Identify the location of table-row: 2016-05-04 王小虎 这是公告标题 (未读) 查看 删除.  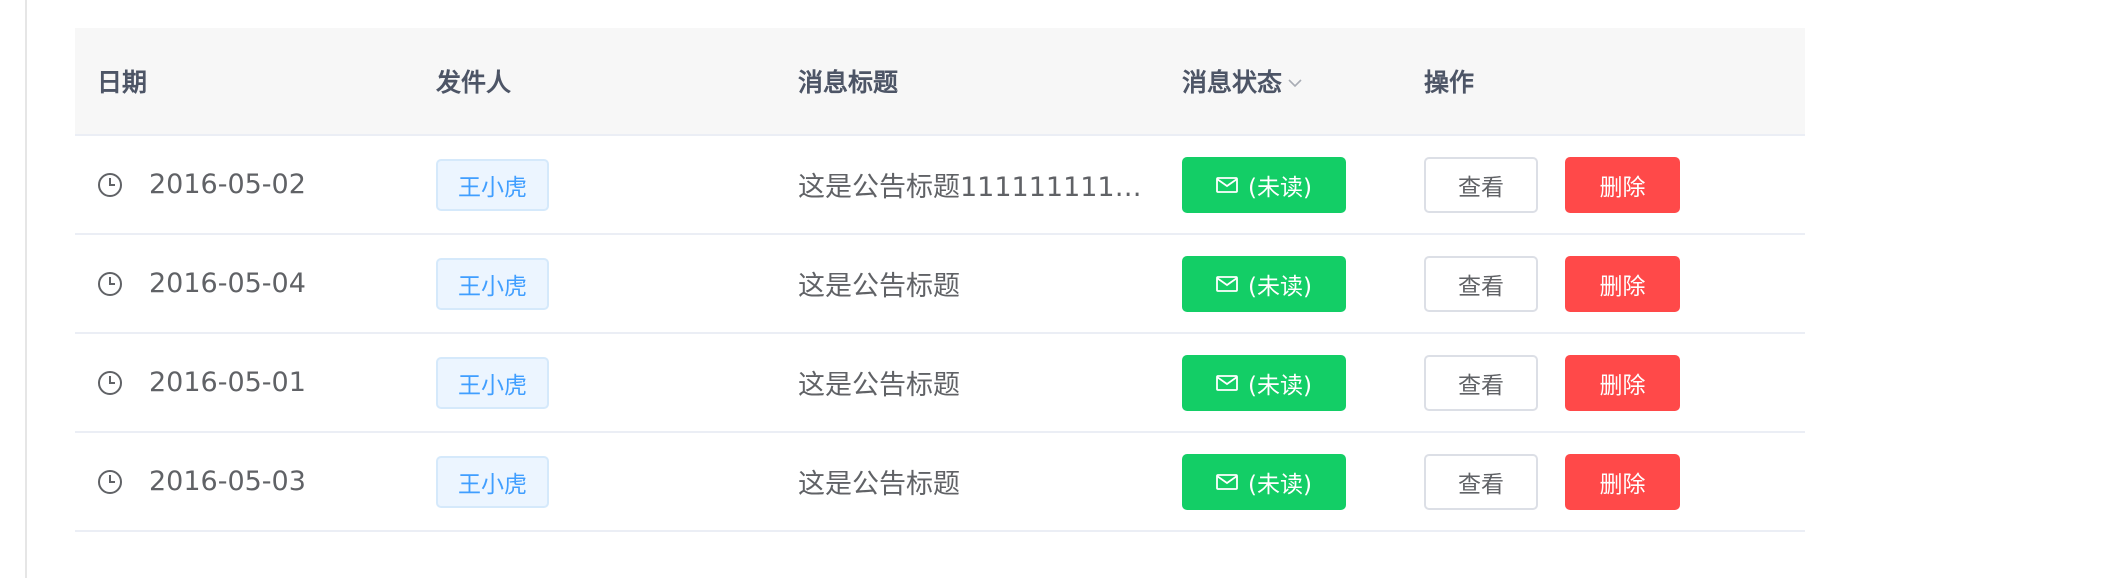
(940, 284).